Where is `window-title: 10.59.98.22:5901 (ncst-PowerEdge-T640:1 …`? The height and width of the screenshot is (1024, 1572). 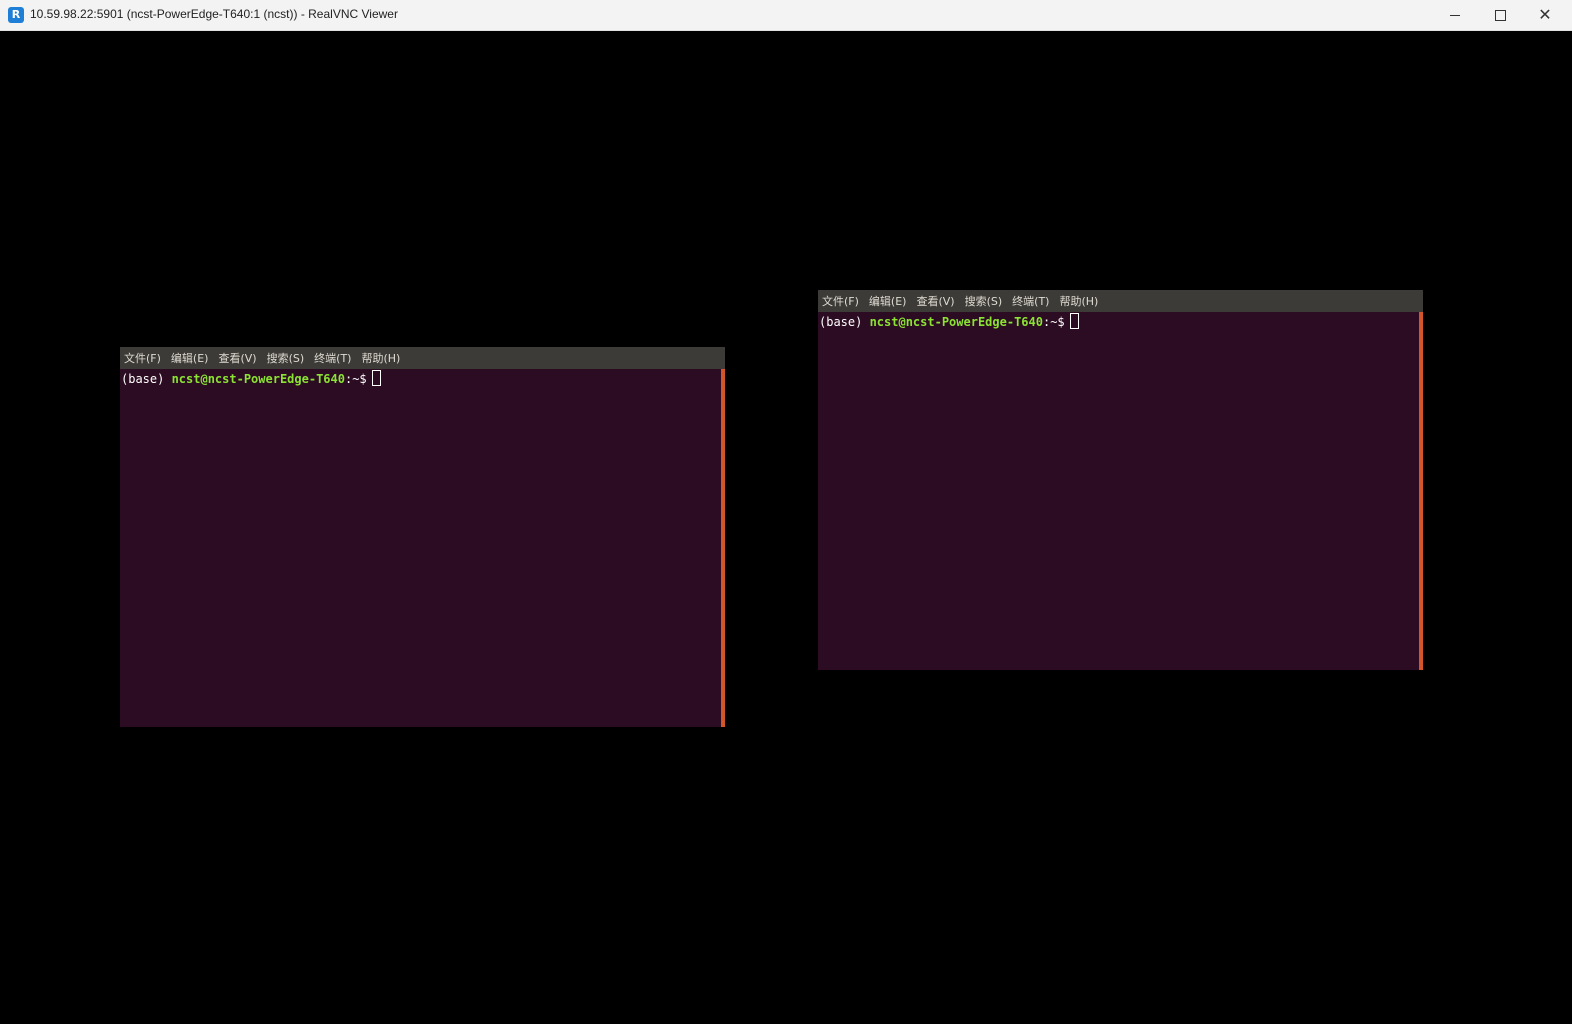
window-title: 10.59.98.22:5901 (ncst-PowerEdge-T640:1 … is located at coordinates (214, 14).